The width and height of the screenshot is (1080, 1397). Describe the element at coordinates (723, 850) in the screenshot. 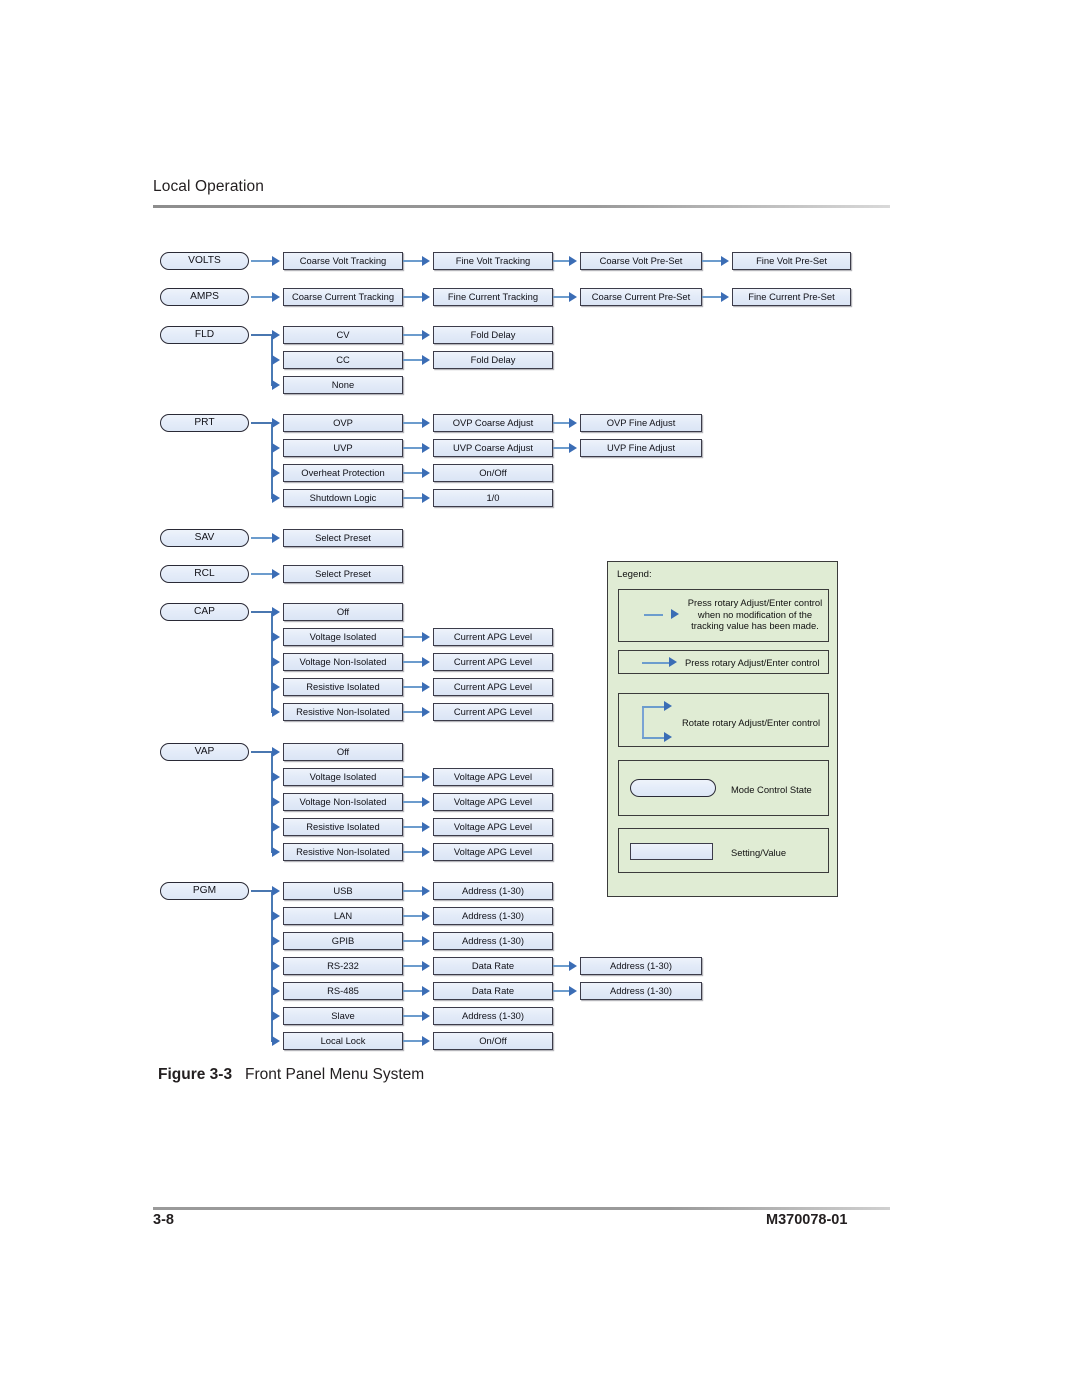

I see `legend-entry-setting-value: Setting/Value` at that location.